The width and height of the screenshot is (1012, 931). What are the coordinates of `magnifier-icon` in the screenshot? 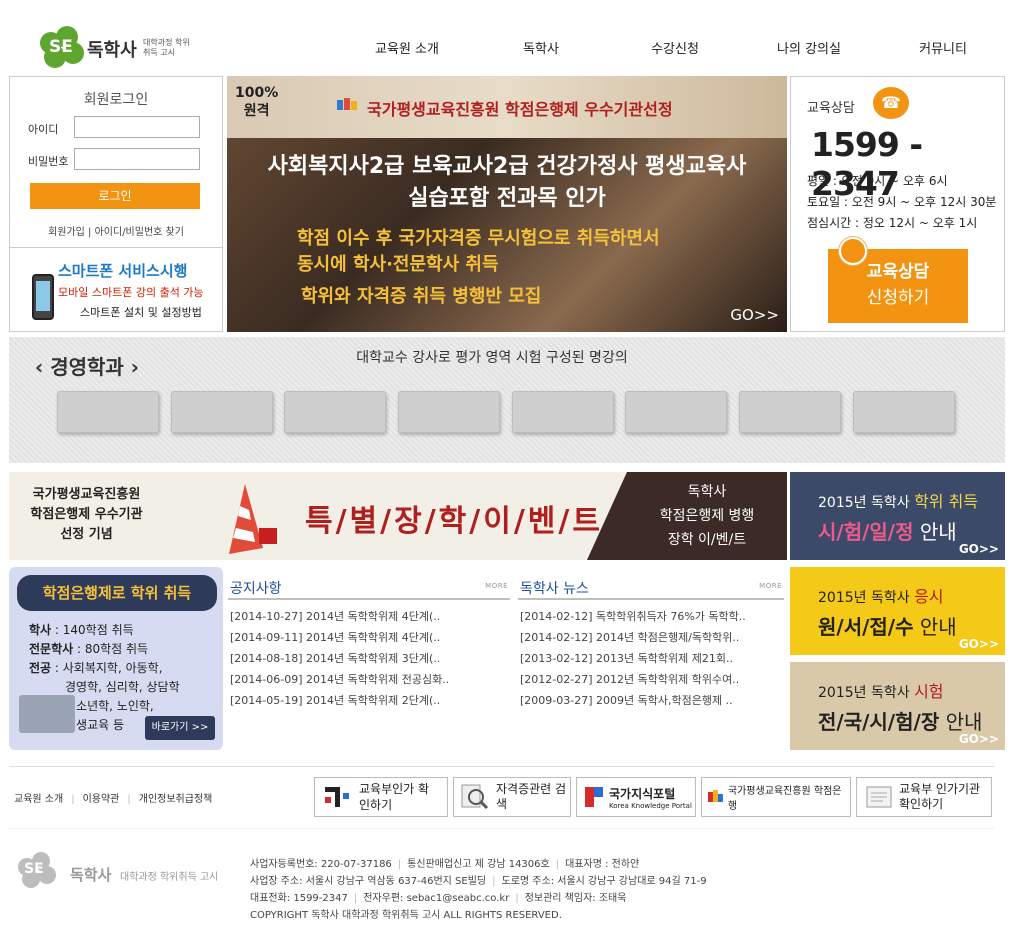 It's located at (475, 797).